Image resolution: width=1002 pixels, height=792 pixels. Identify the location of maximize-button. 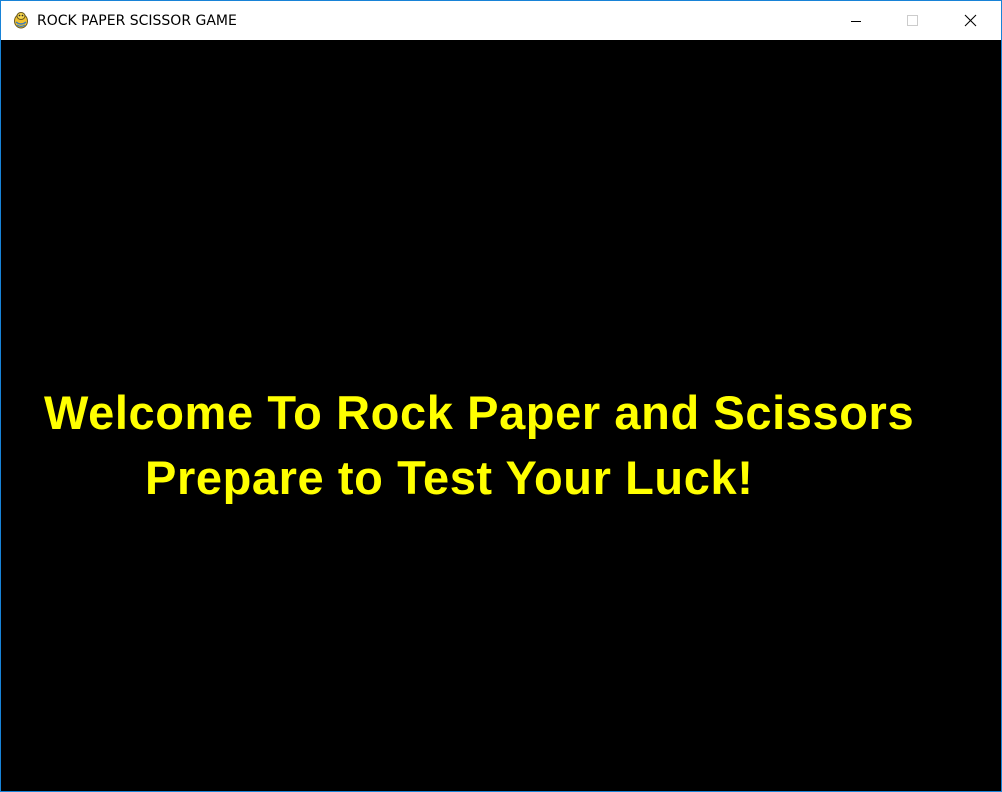
(912, 20).